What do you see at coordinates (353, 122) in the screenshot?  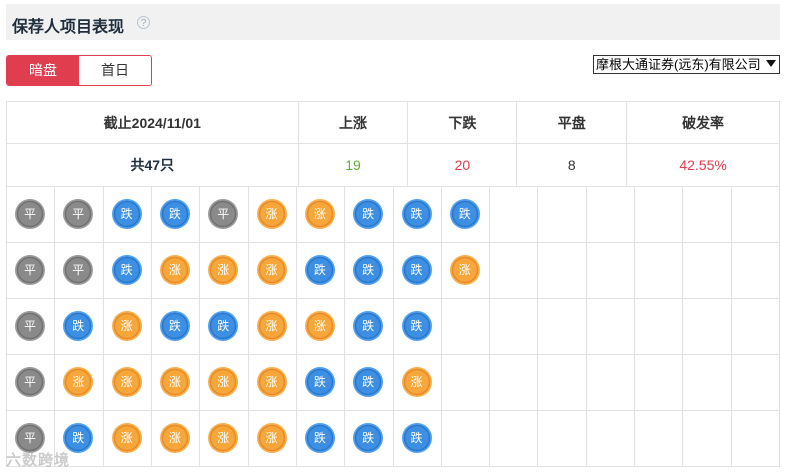 I see `stats-header-up: 上涨` at bounding box center [353, 122].